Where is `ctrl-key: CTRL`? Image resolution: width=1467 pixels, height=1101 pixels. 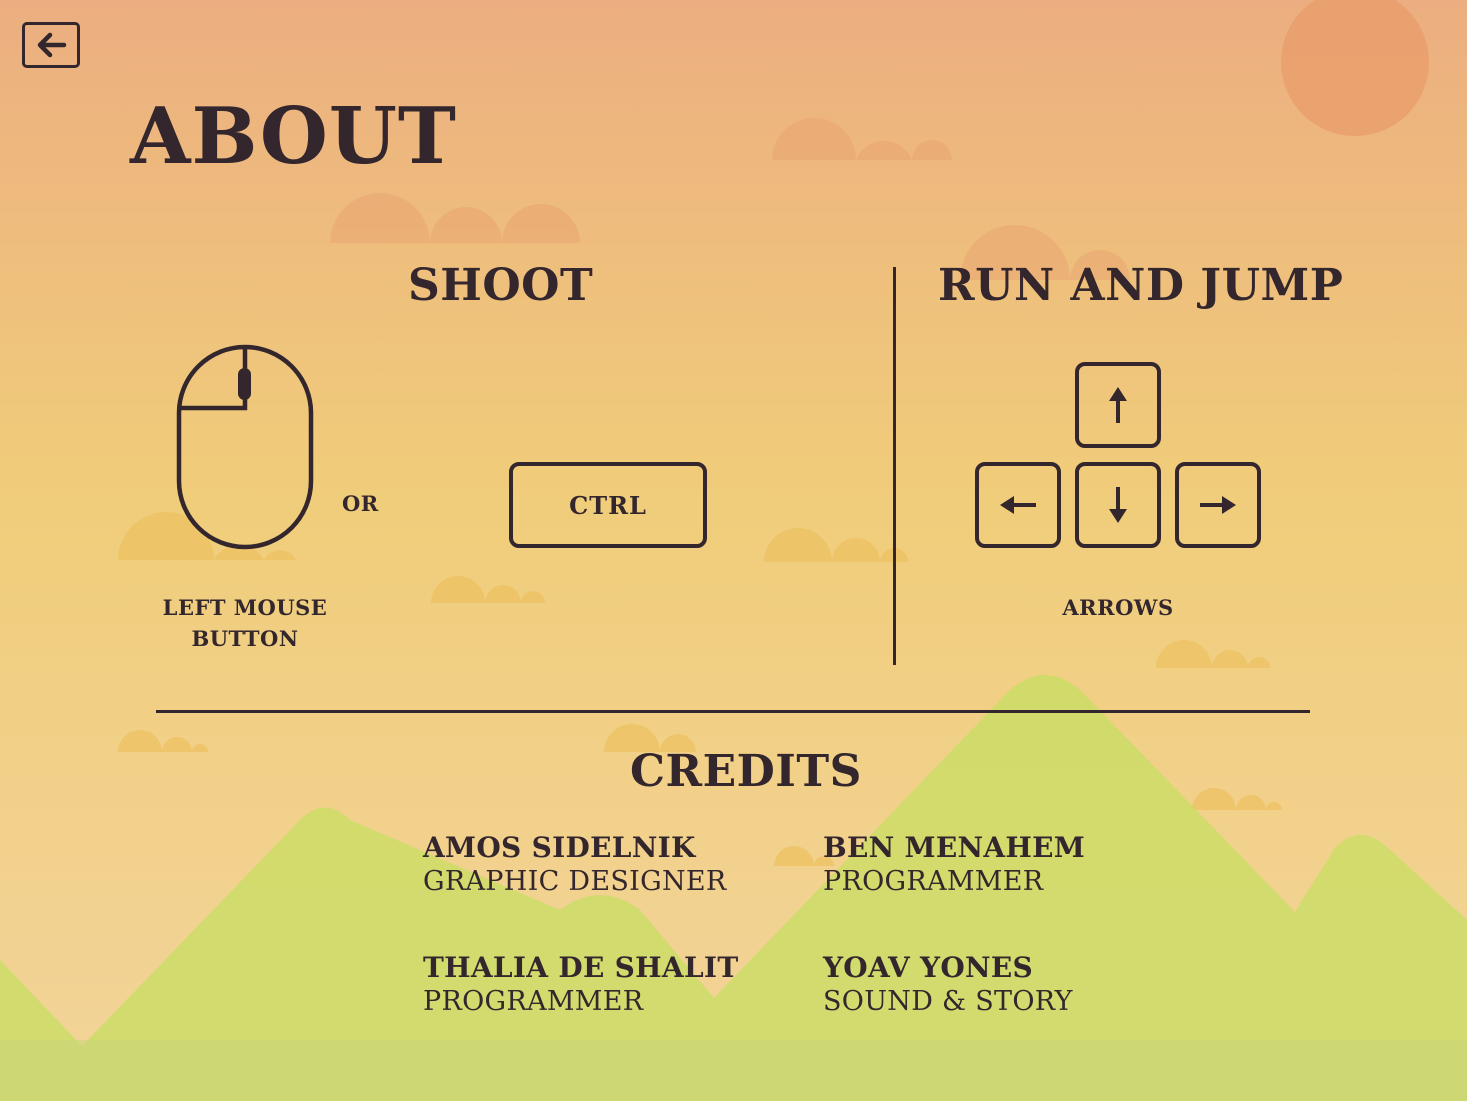
ctrl-key: CTRL is located at coordinates (608, 505).